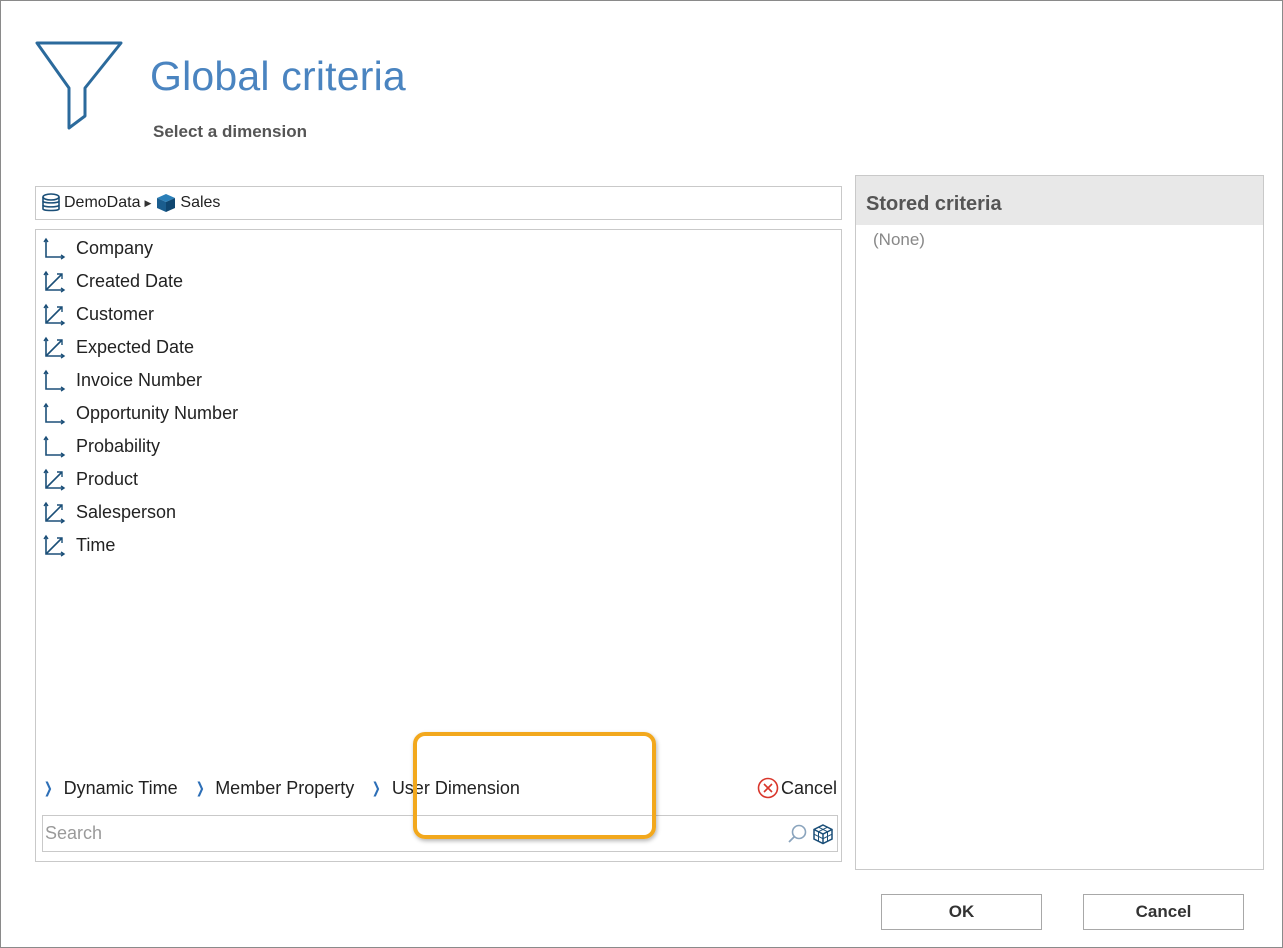  I want to click on dimension-item-label: Time, so click(96, 545).